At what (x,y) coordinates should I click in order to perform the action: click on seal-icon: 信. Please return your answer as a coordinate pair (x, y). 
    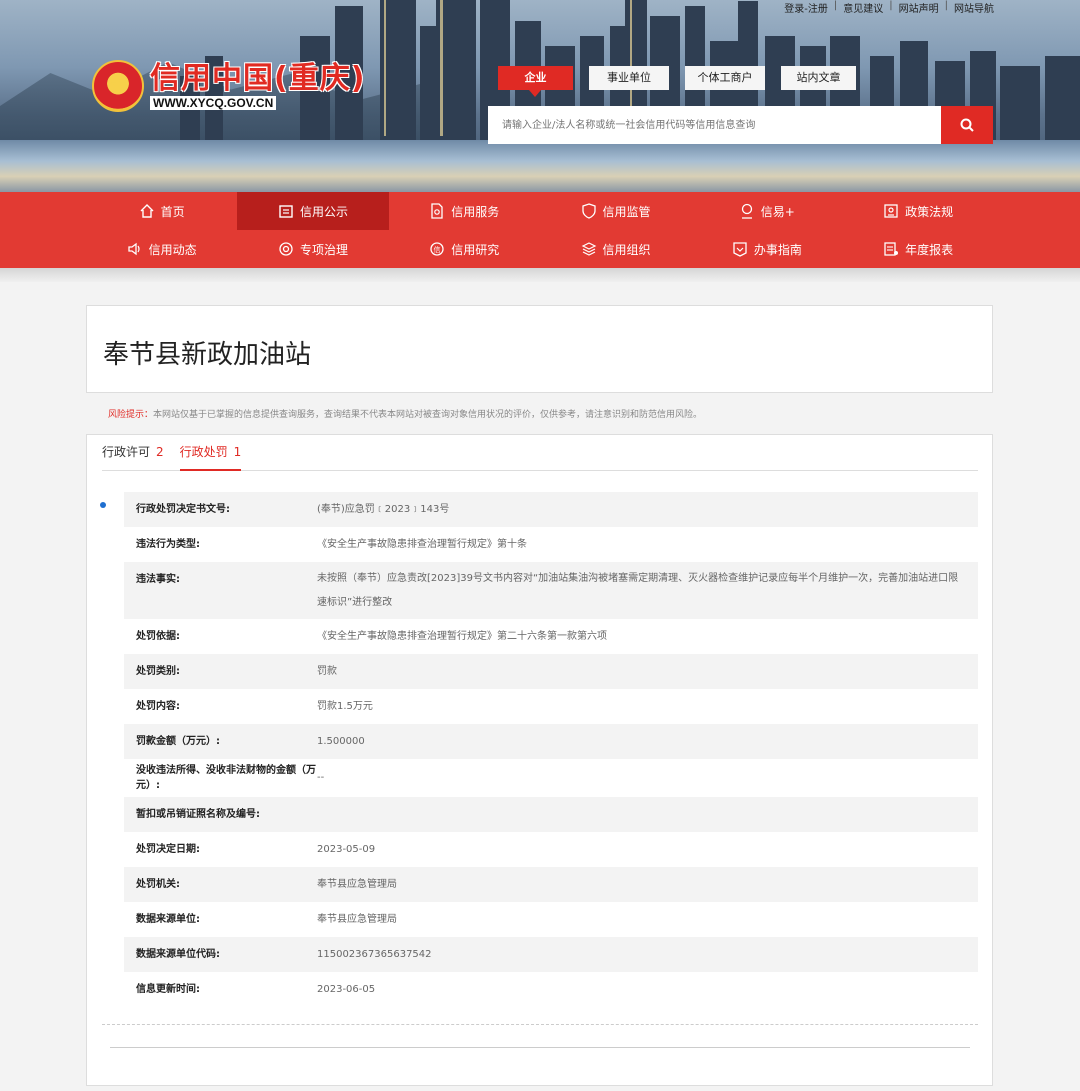
    Looking at the image, I should click on (437, 249).